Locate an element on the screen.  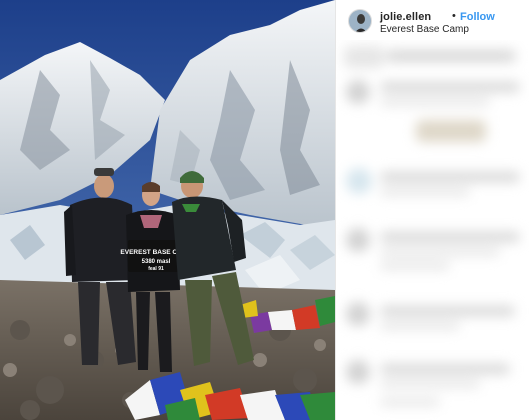
sign-line-3: feal 91 is located at coordinates (156, 269).